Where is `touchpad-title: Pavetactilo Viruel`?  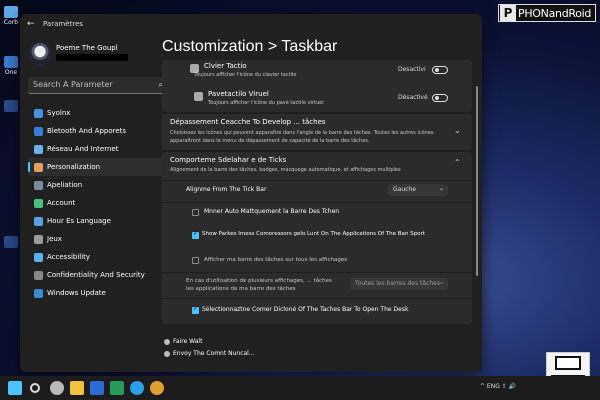 touchpad-title: Pavetactilo Viruel is located at coordinates (238, 94).